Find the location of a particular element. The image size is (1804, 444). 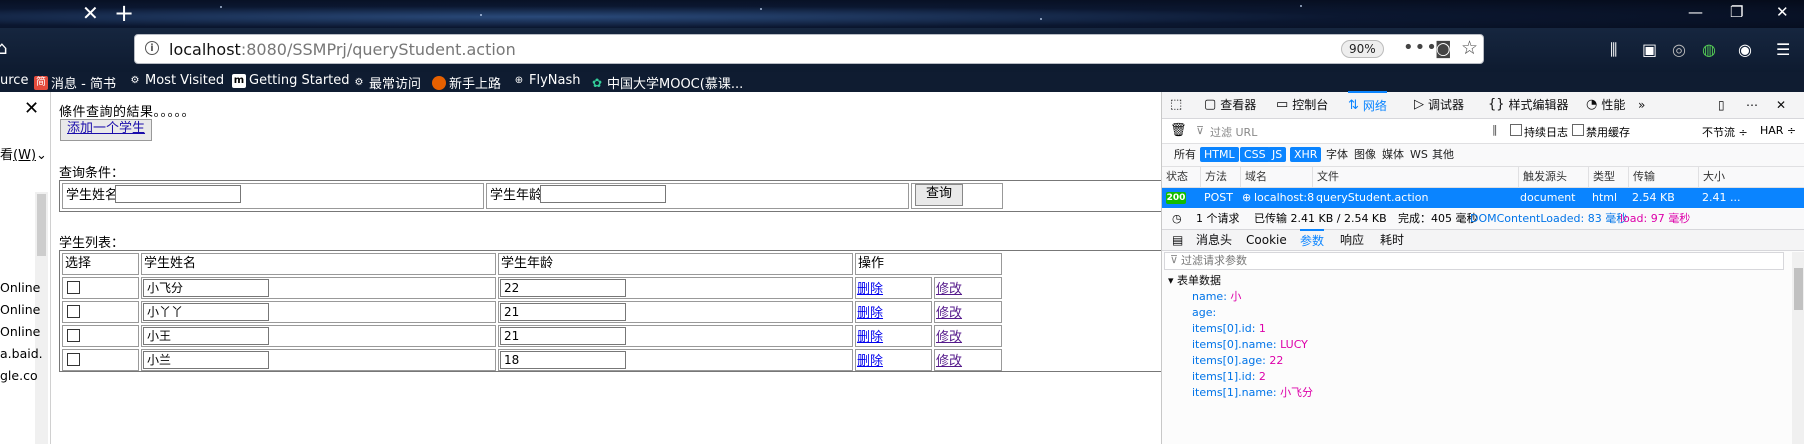

tab-debugger: ▷ 调试器 is located at coordinates (1439, 105).